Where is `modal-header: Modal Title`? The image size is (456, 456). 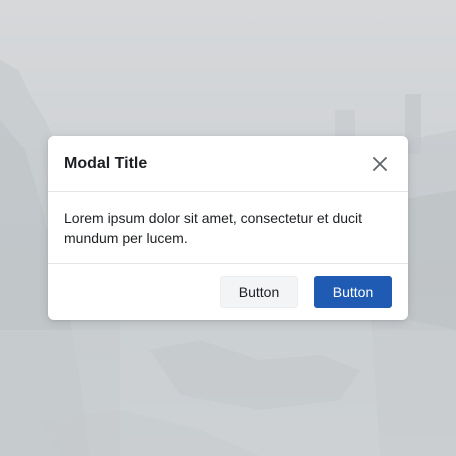
modal-header: Modal Title is located at coordinates (228, 164).